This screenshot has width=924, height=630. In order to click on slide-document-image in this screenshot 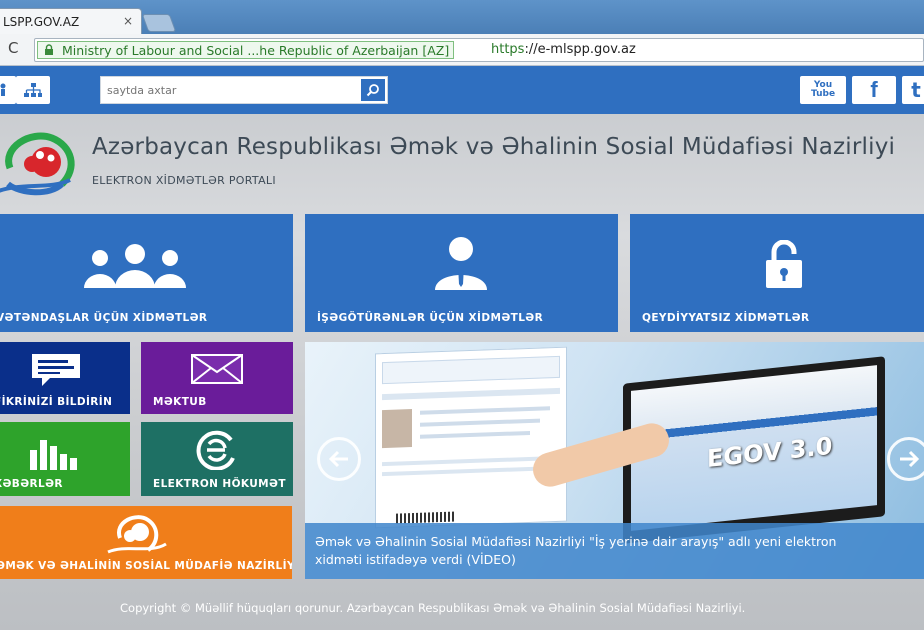, I will do `click(471, 437)`.